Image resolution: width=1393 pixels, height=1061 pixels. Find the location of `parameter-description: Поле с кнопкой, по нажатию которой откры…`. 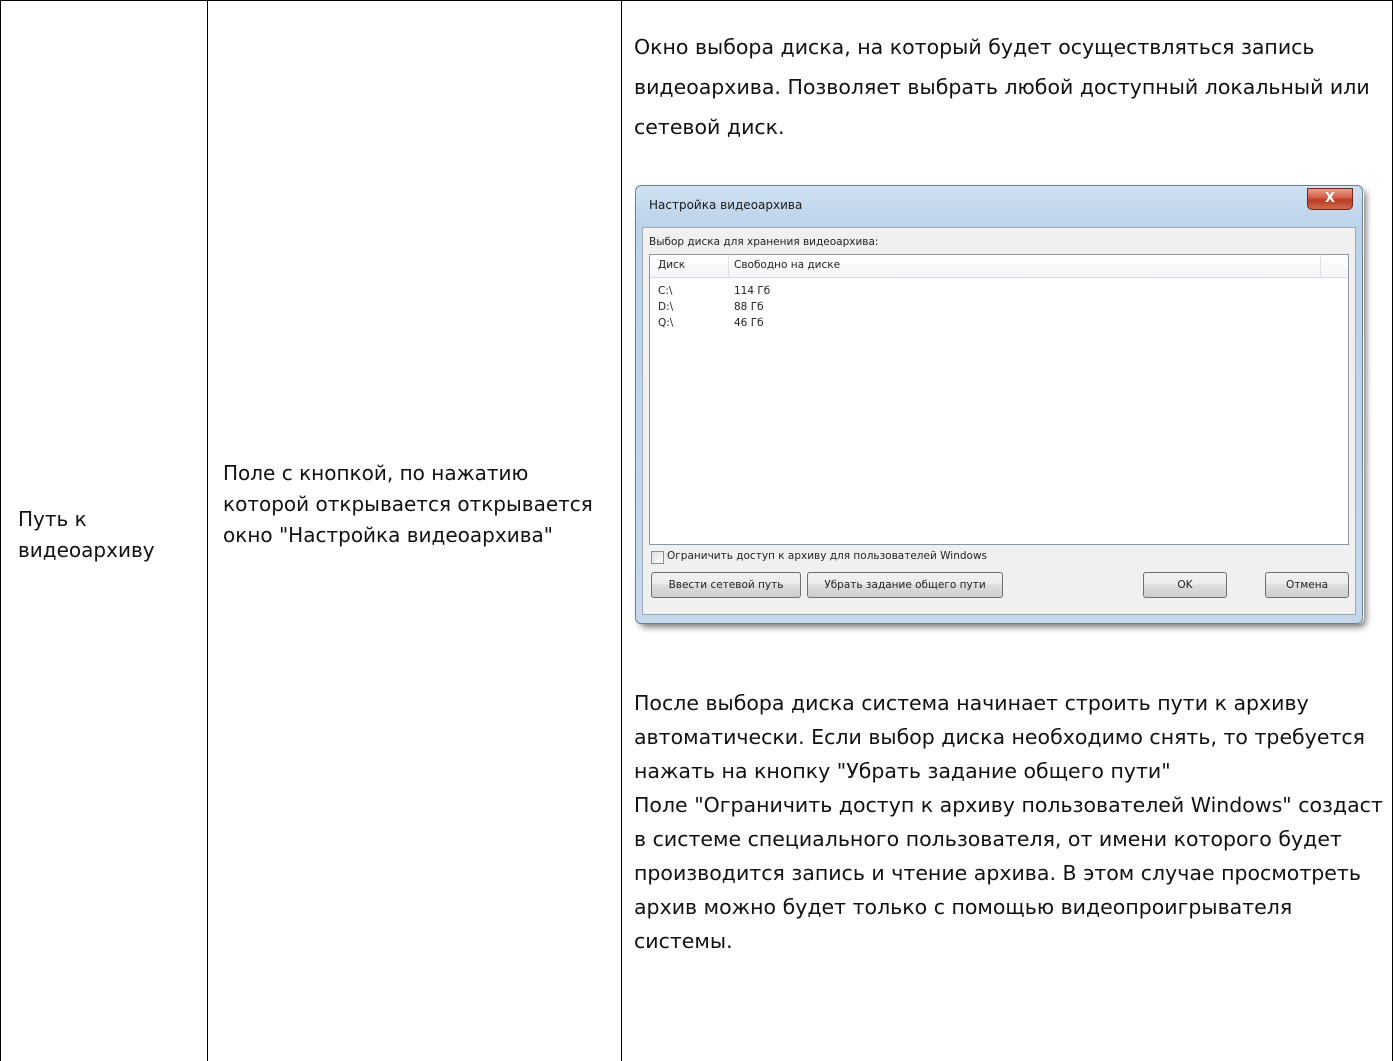

parameter-description: Поле с кнопкой, по нажатию которой откры… is located at coordinates (408, 504).